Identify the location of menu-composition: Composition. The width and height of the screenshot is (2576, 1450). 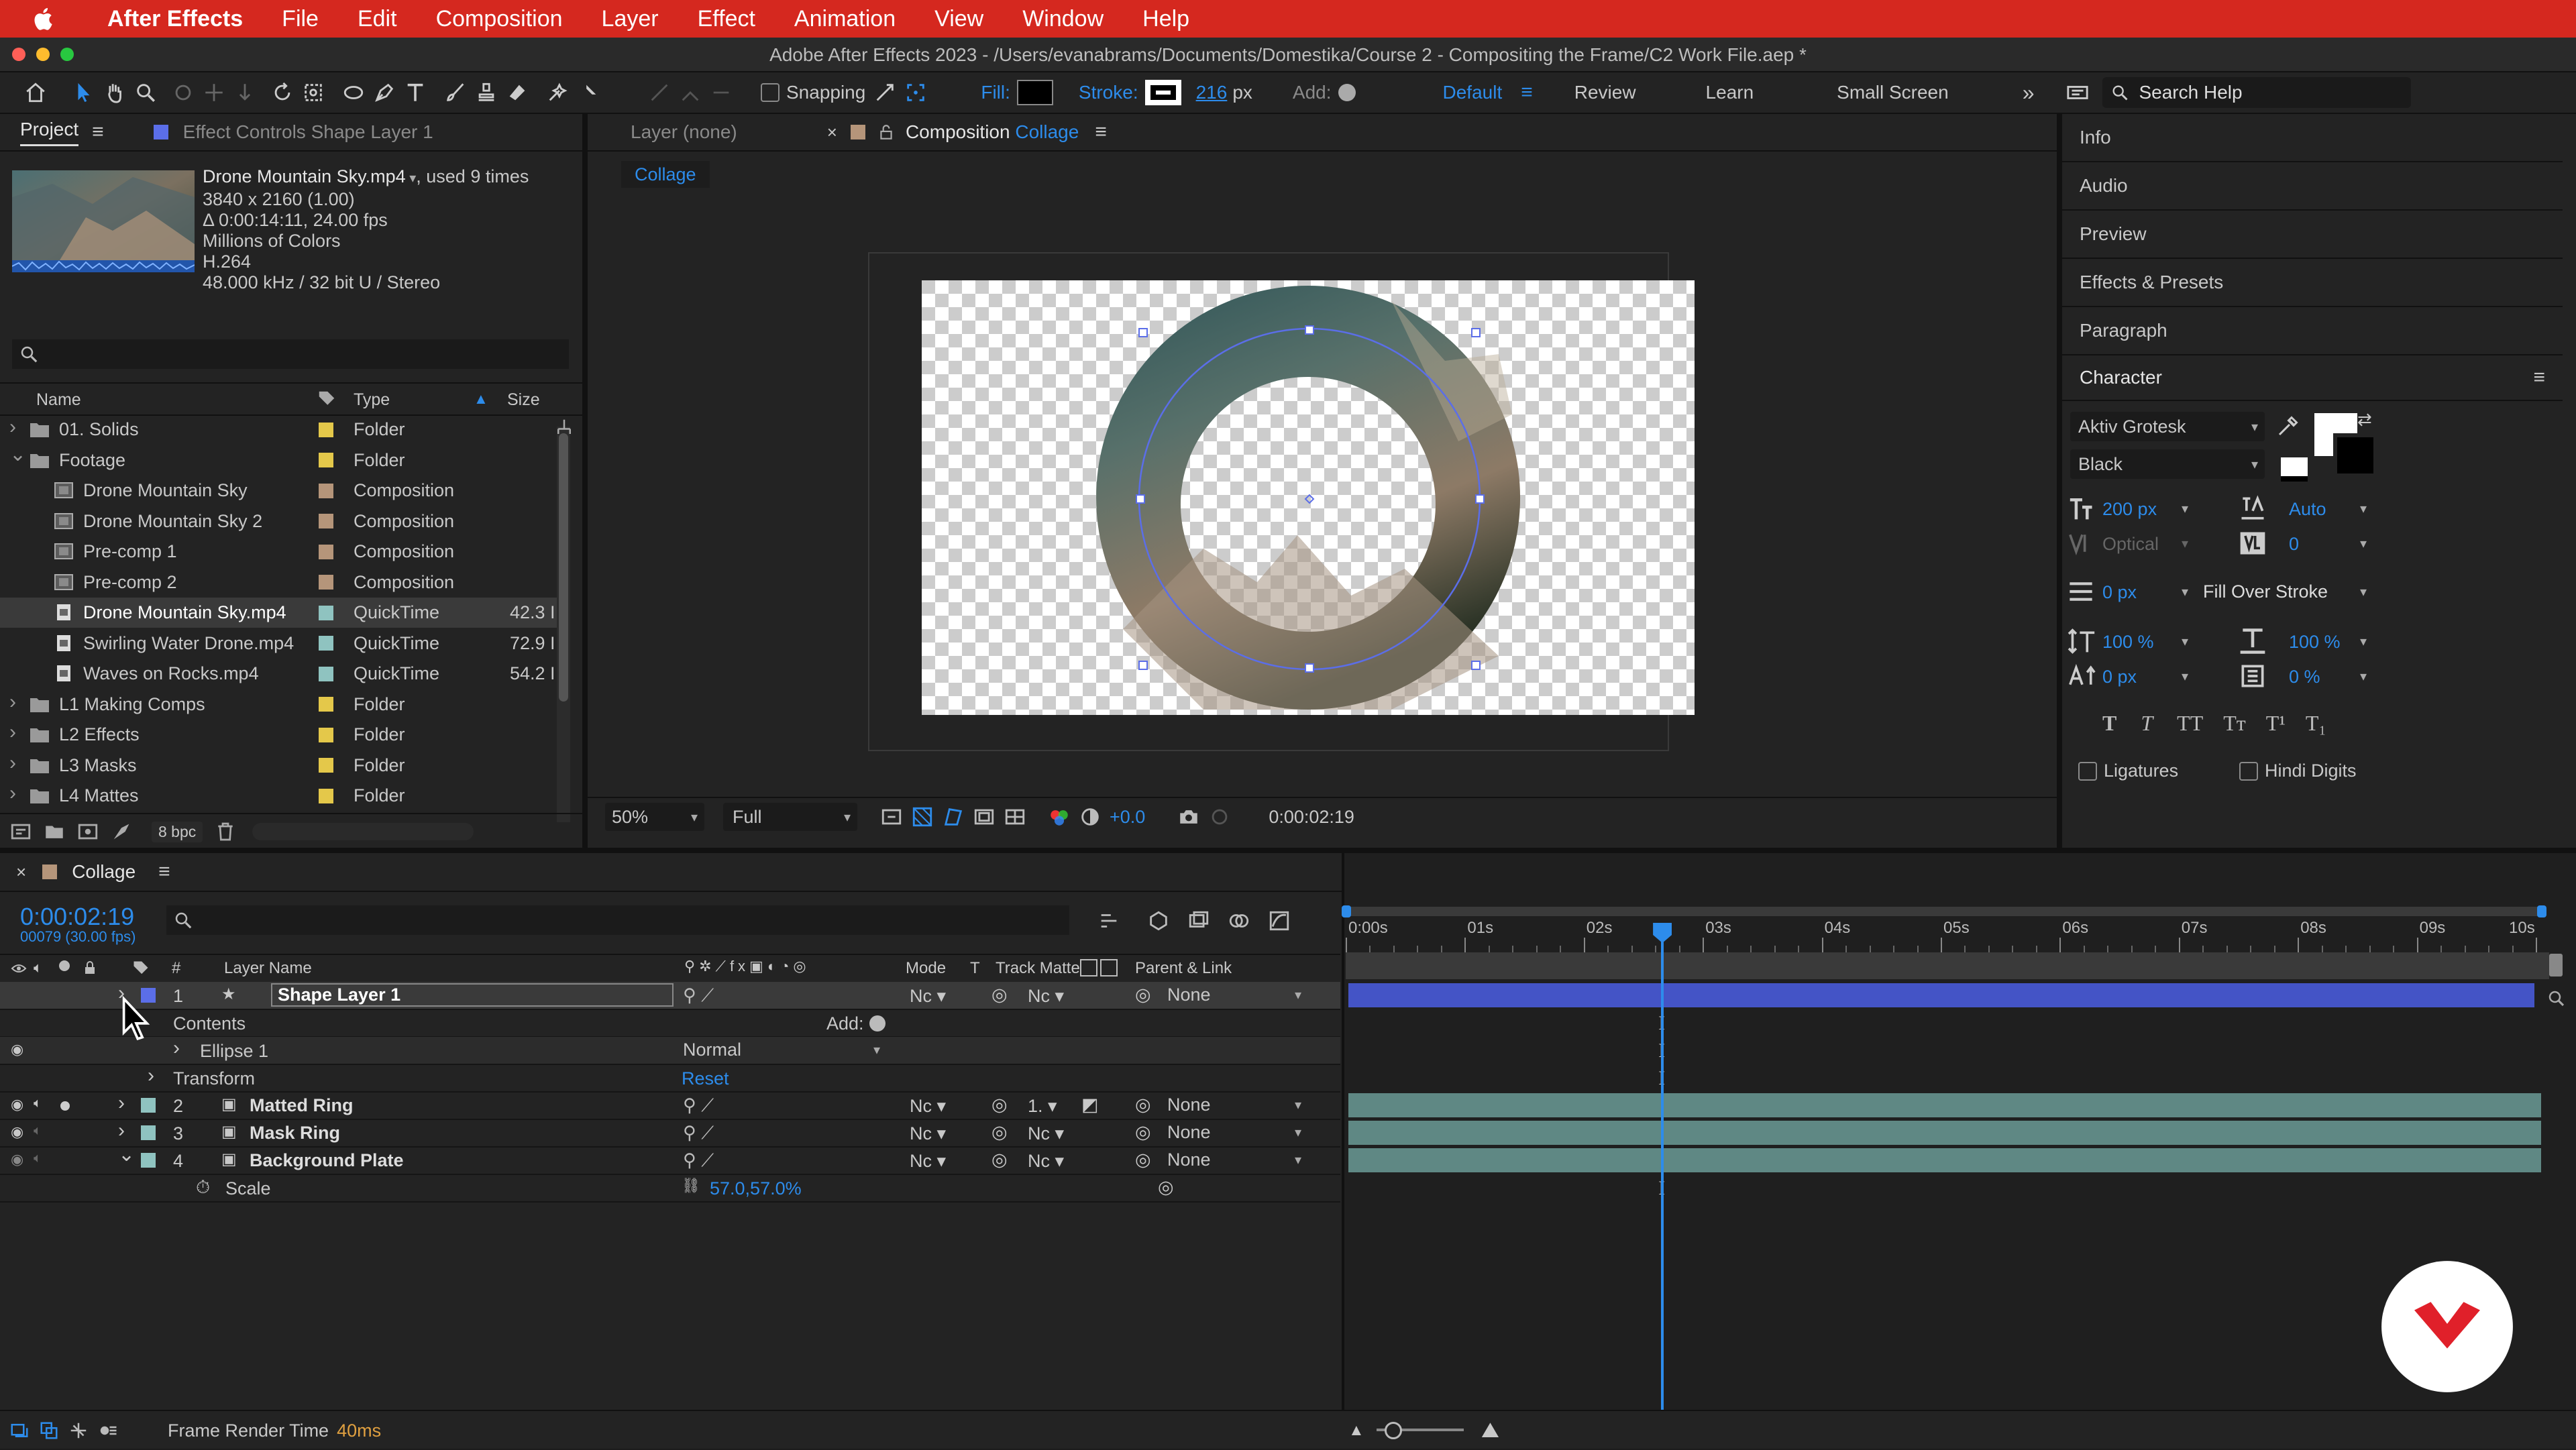
(499, 19).